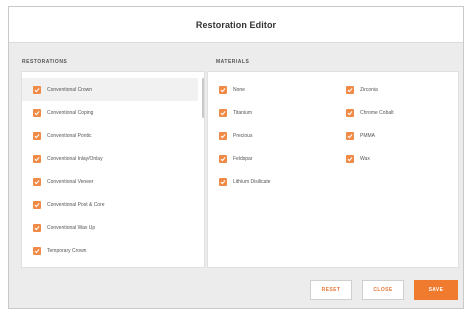 This screenshot has height=311, width=467. What do you see at coordinates (110, 89) in the screenshot?
I see `restoration-item: Conventional Crown` at bounding box center [110, 89].